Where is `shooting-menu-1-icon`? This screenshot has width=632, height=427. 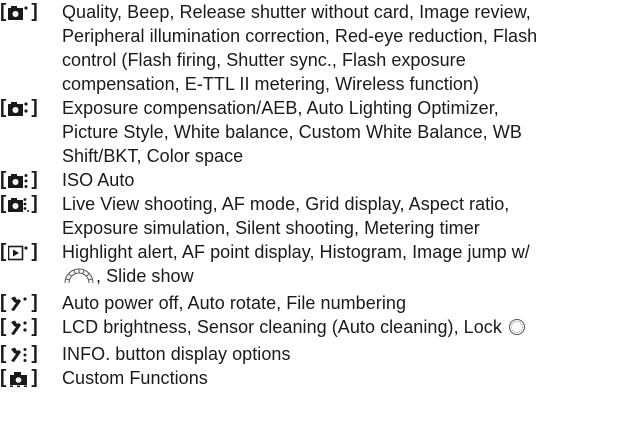 shooting-menu-1-icon is located at coordinates (18, 12).